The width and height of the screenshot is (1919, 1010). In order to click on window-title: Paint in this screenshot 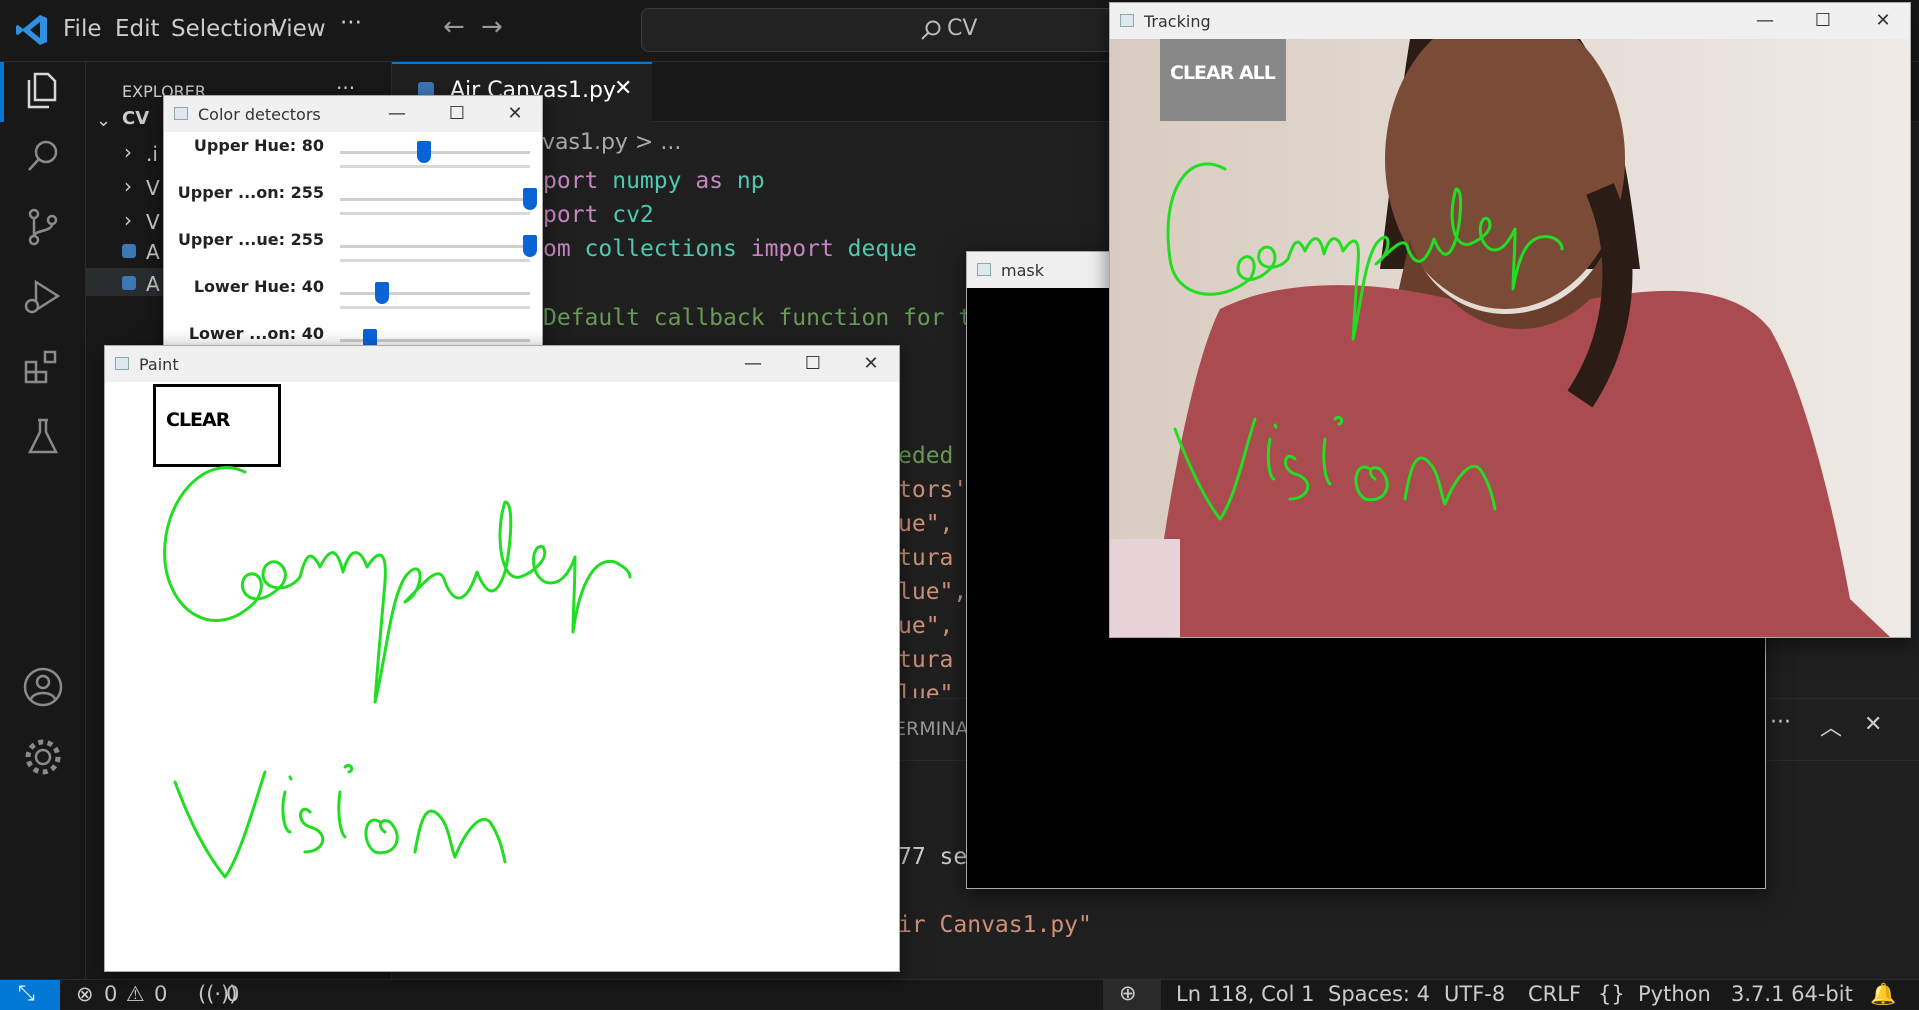, I will do `click(159, 364)`.